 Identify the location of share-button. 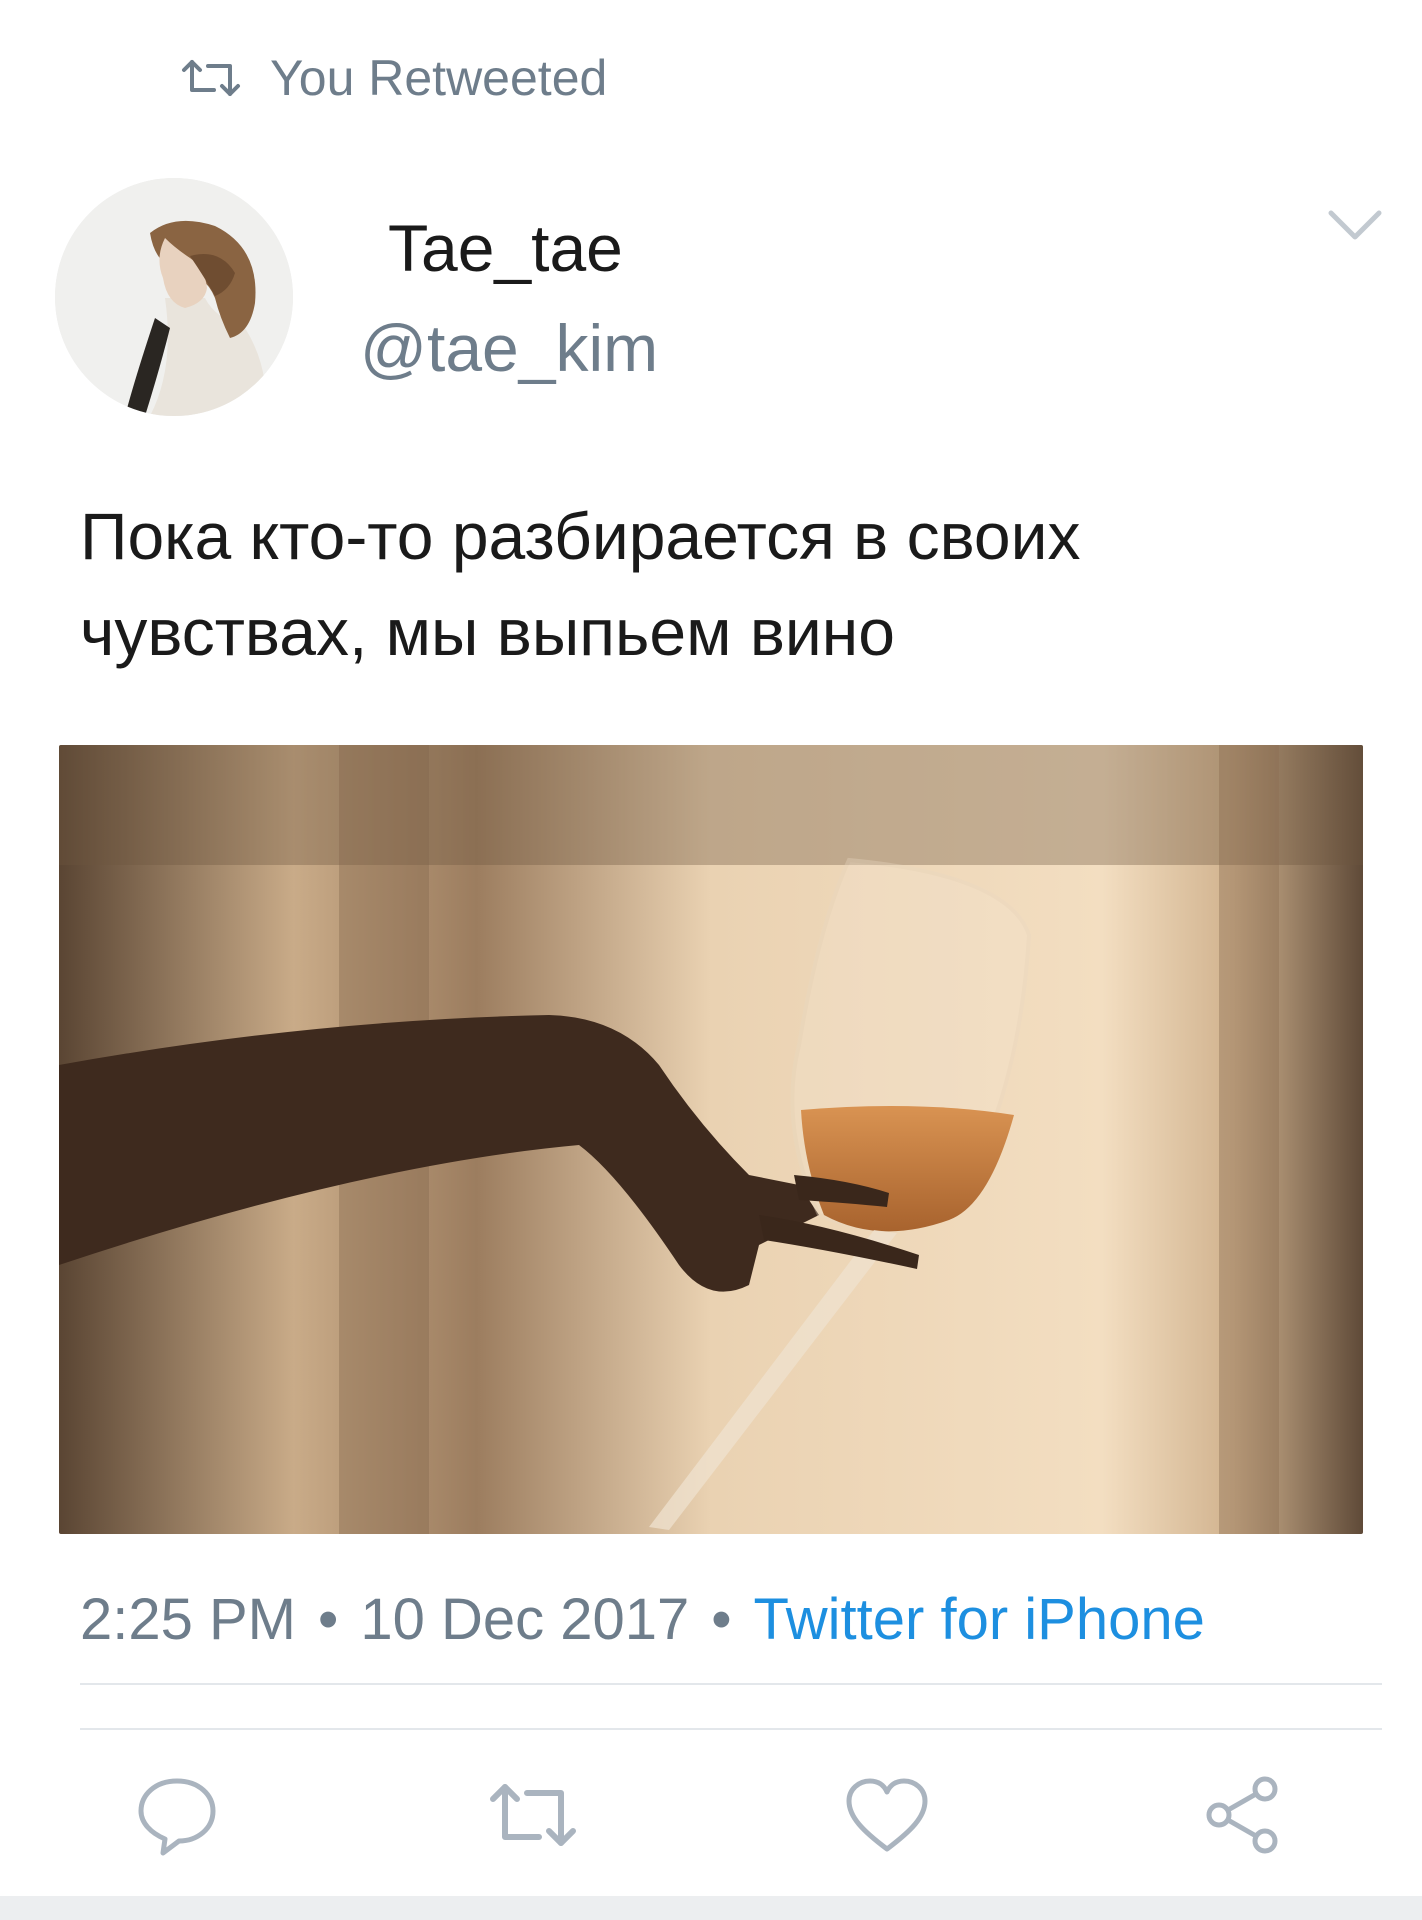
(1243, 1815).